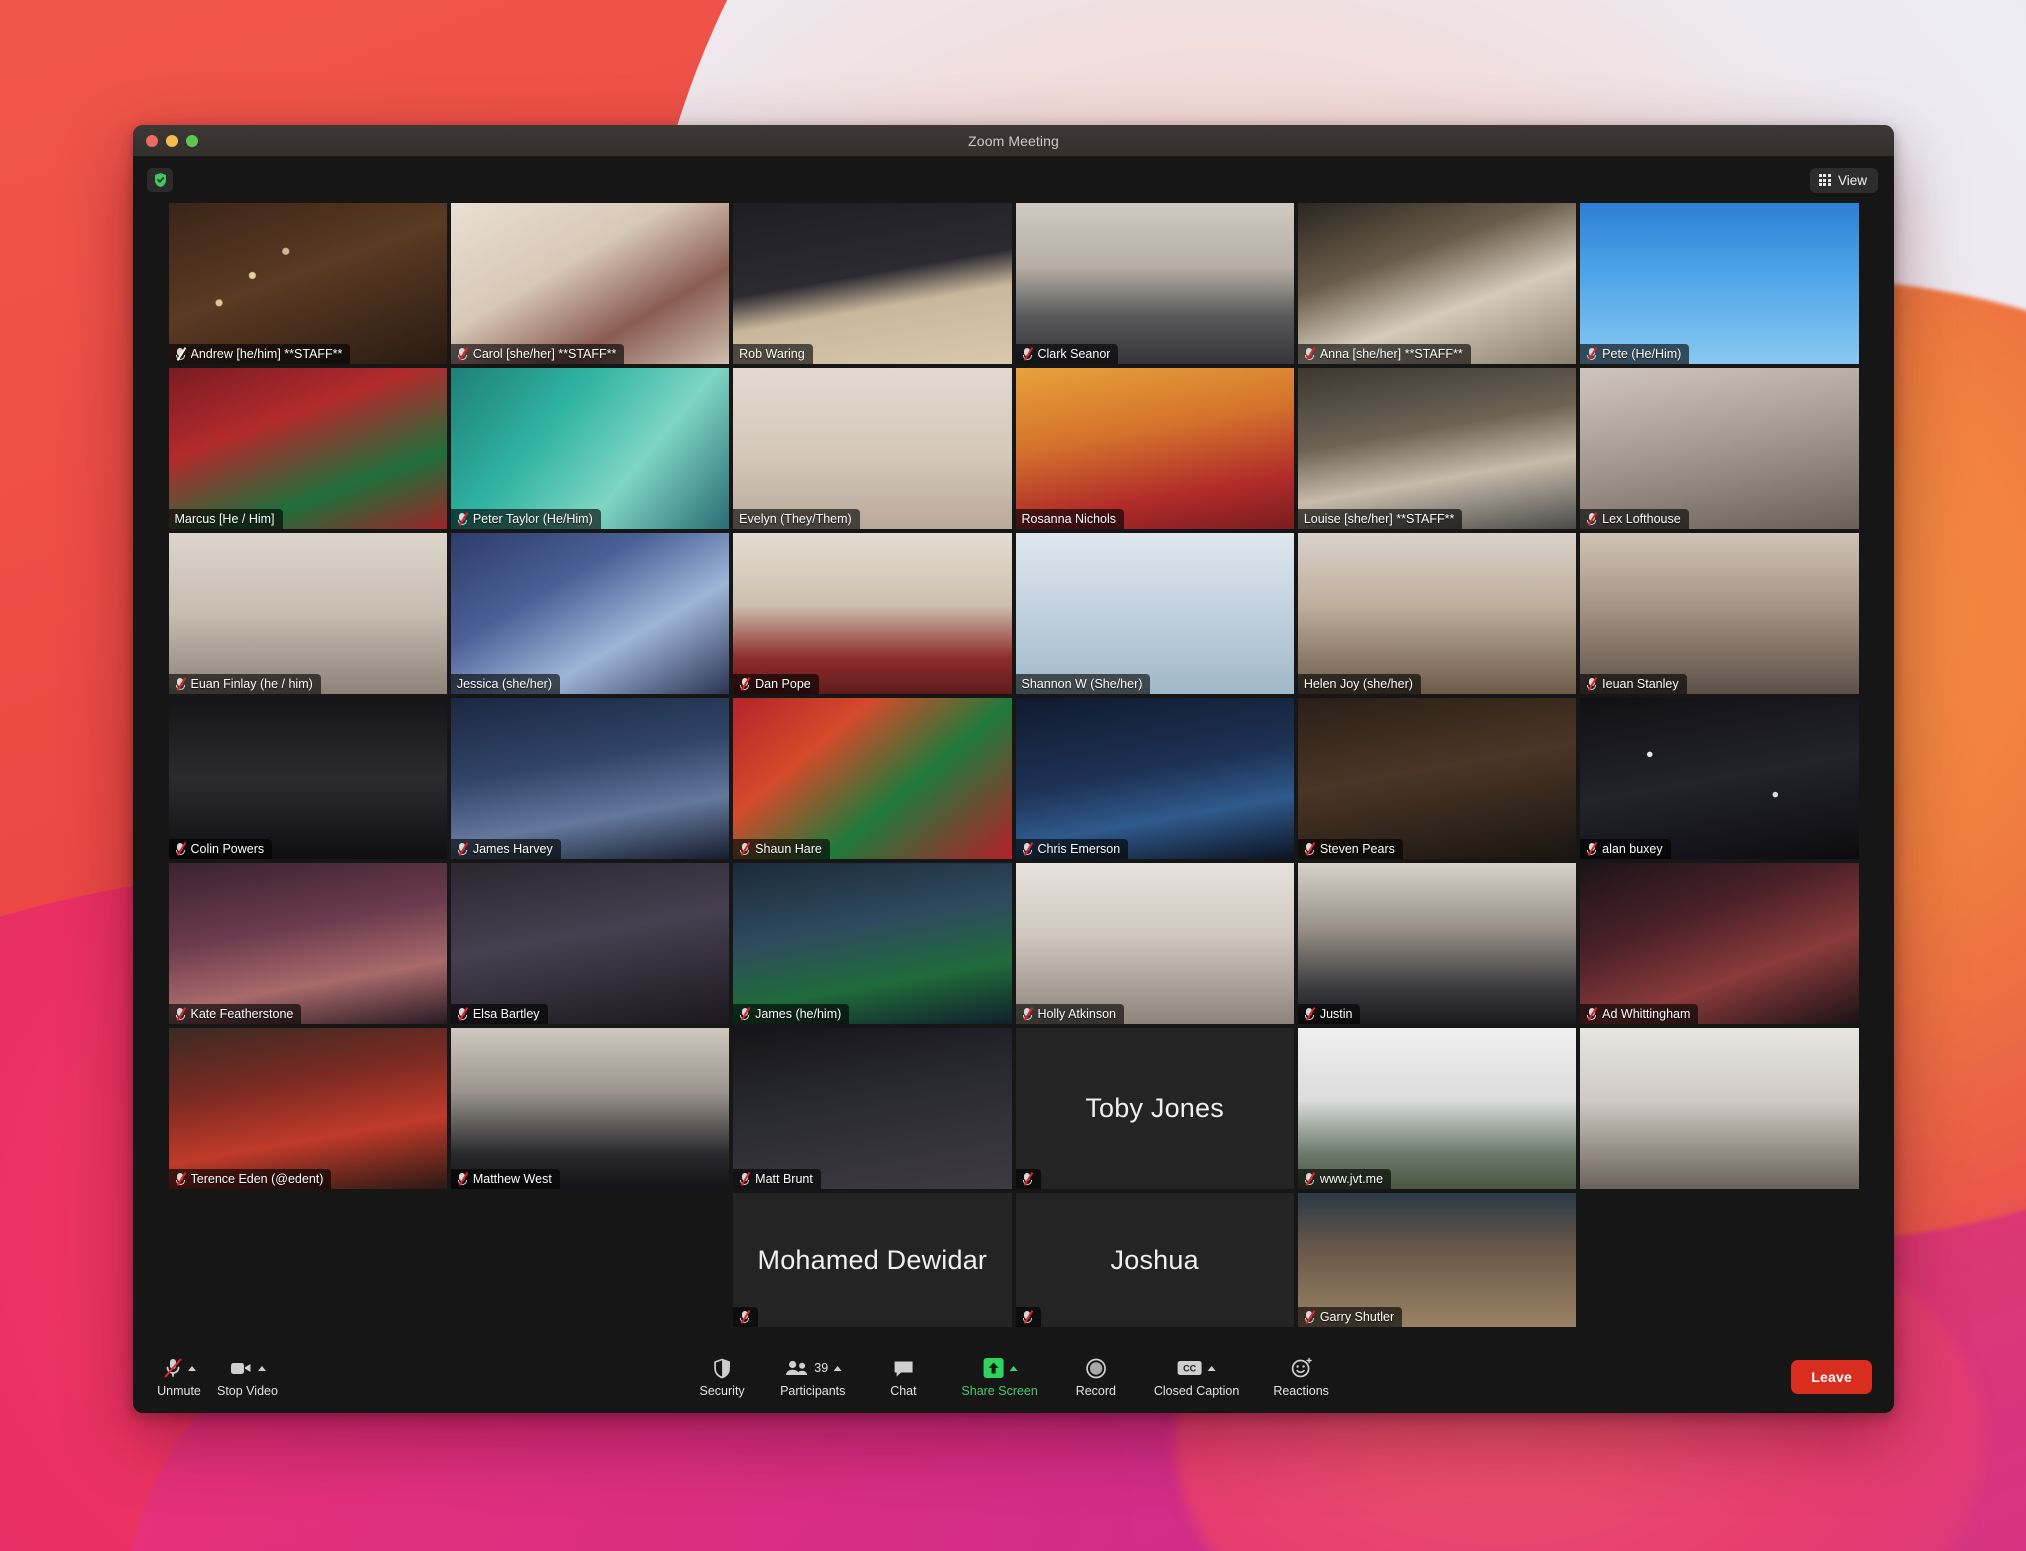 The width and height of the screenshot is (2026, 1551). Describe the element at coordinates (1831, 1377) in the screenshot. I see `leave-meeting-button: Leave` at that location.